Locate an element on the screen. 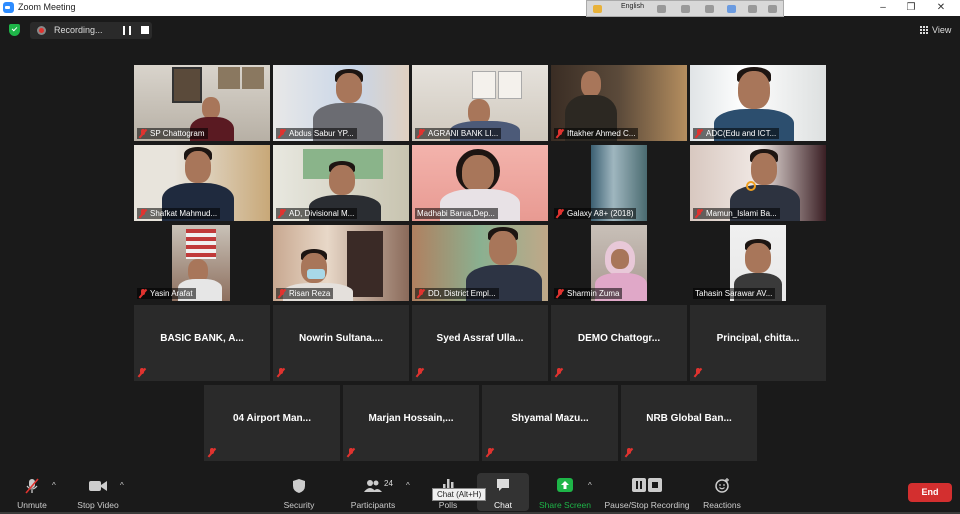 This screenshot has height=514, width=960. unmute-button: Unmute is located at coordinates (32, 493).